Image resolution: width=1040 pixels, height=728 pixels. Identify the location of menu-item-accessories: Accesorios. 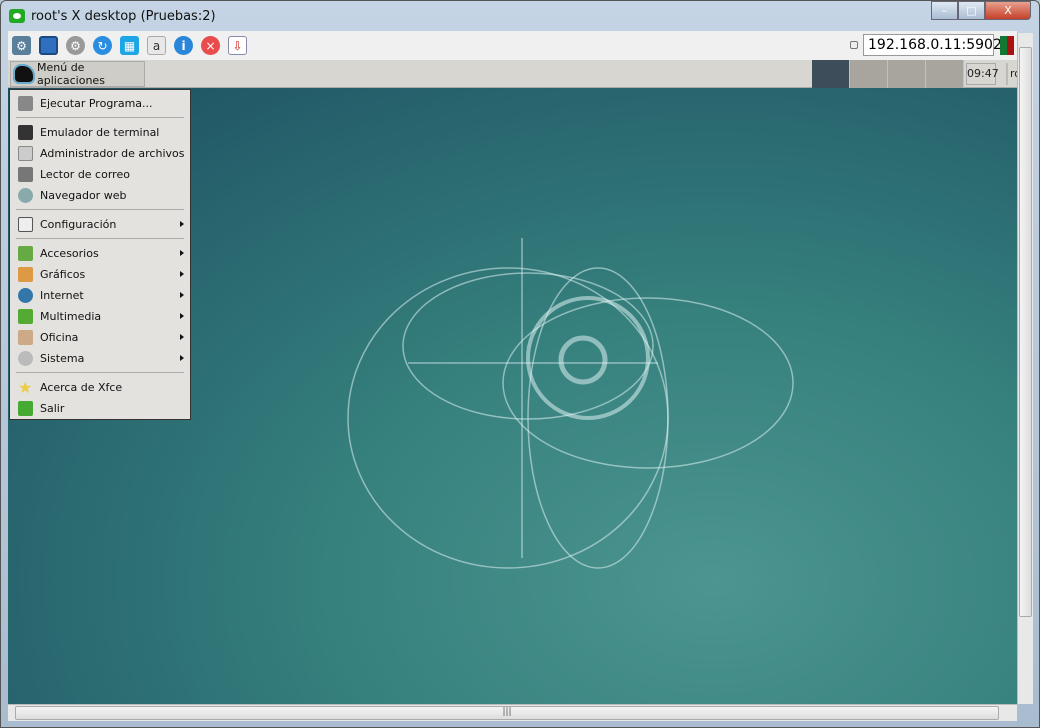
(100, 253).